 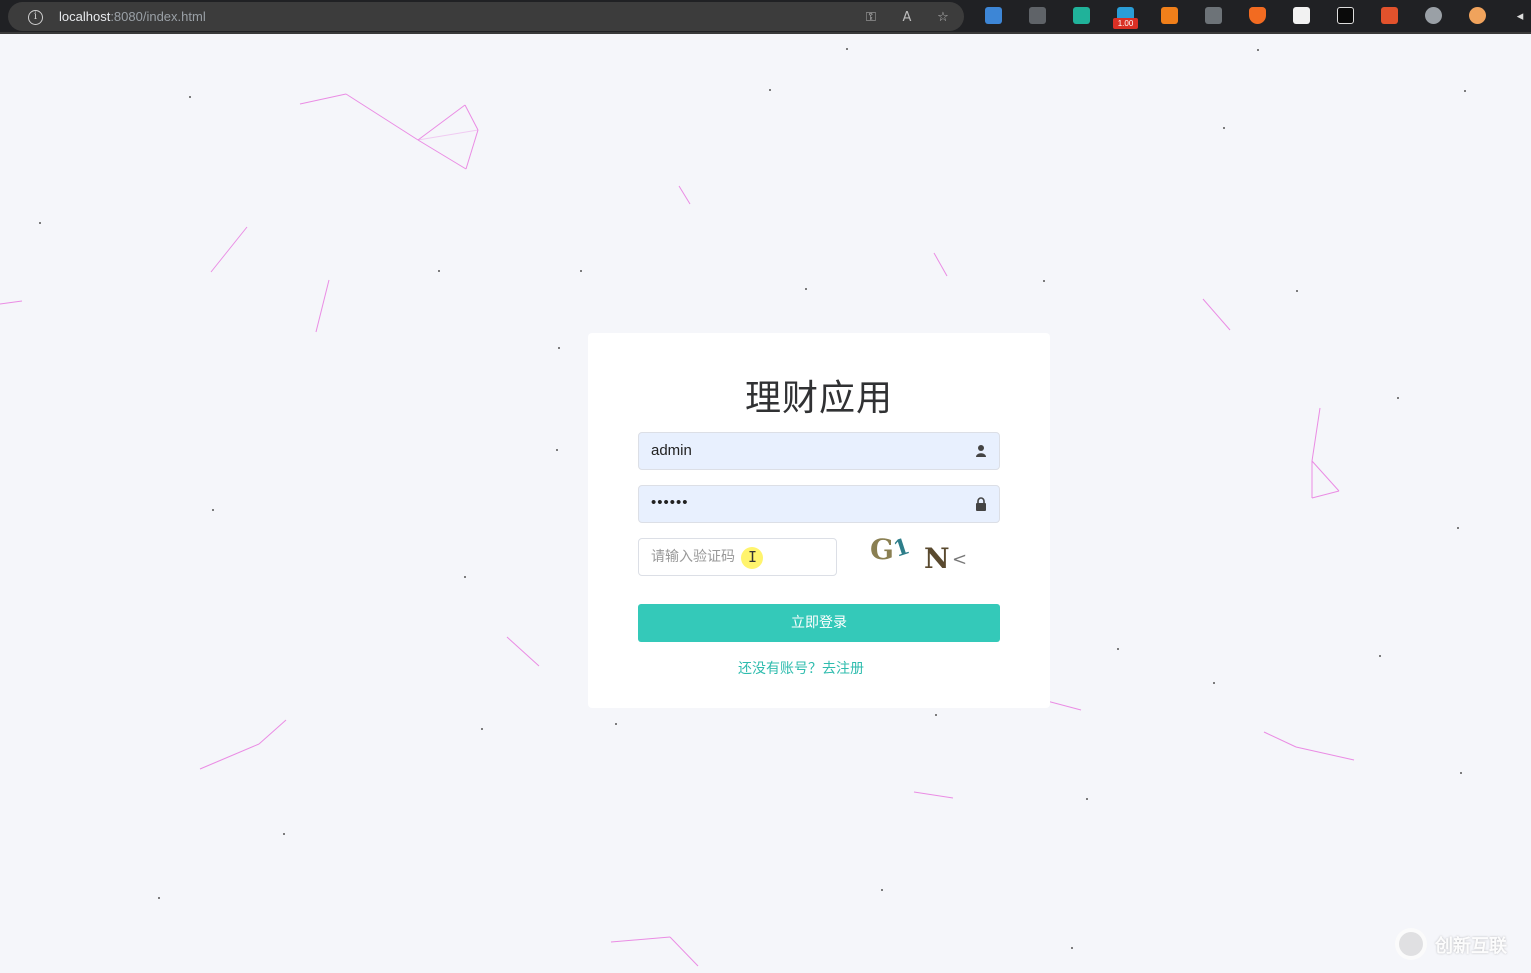 What do you see at coordinates (671, 450) in the screenshot?
I see `username-value: admin` at bounding box center [671, 450].